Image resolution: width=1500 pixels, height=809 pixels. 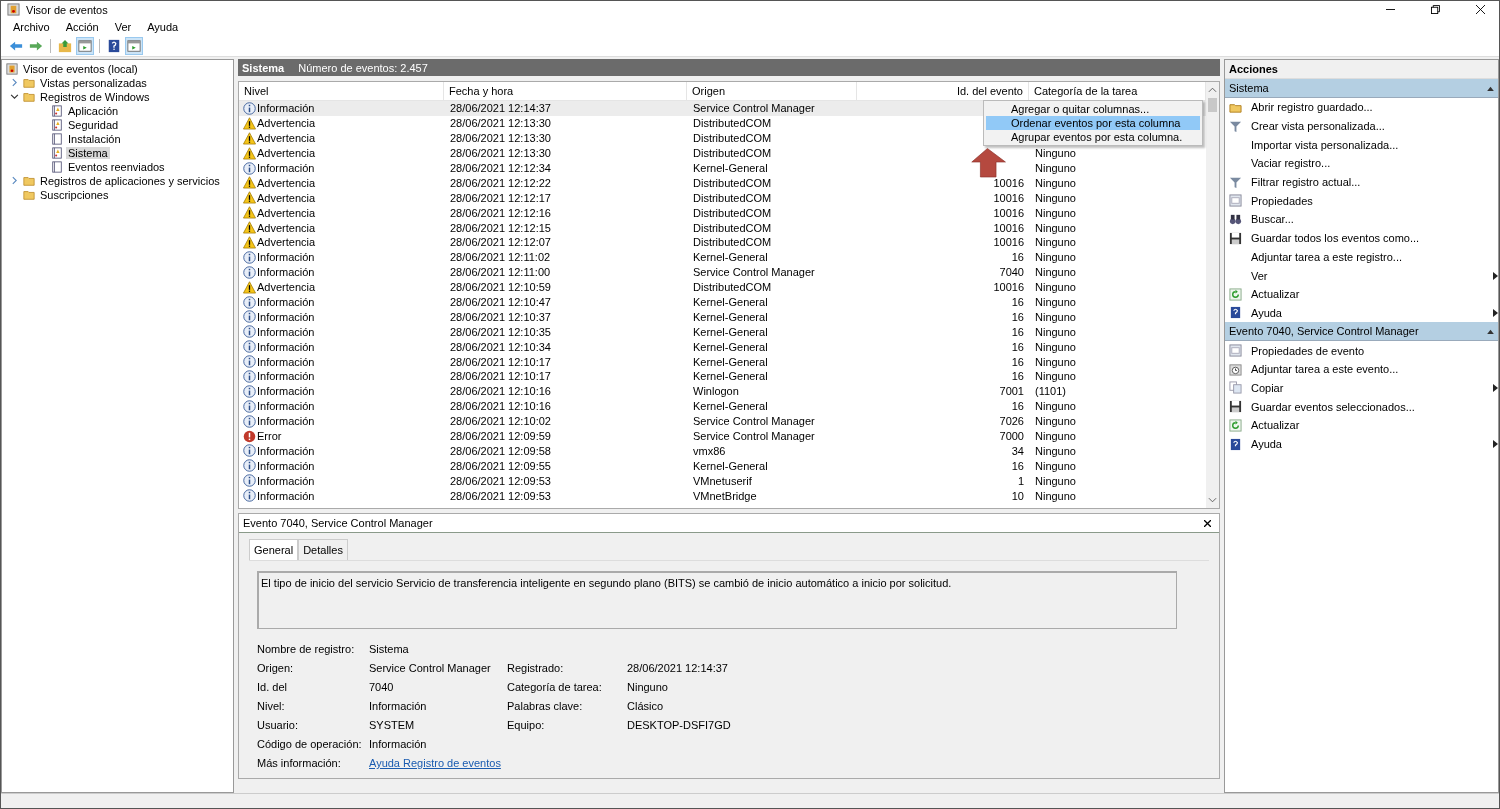 I want to click on table-cell: 1, so click(x=1020, y=480).